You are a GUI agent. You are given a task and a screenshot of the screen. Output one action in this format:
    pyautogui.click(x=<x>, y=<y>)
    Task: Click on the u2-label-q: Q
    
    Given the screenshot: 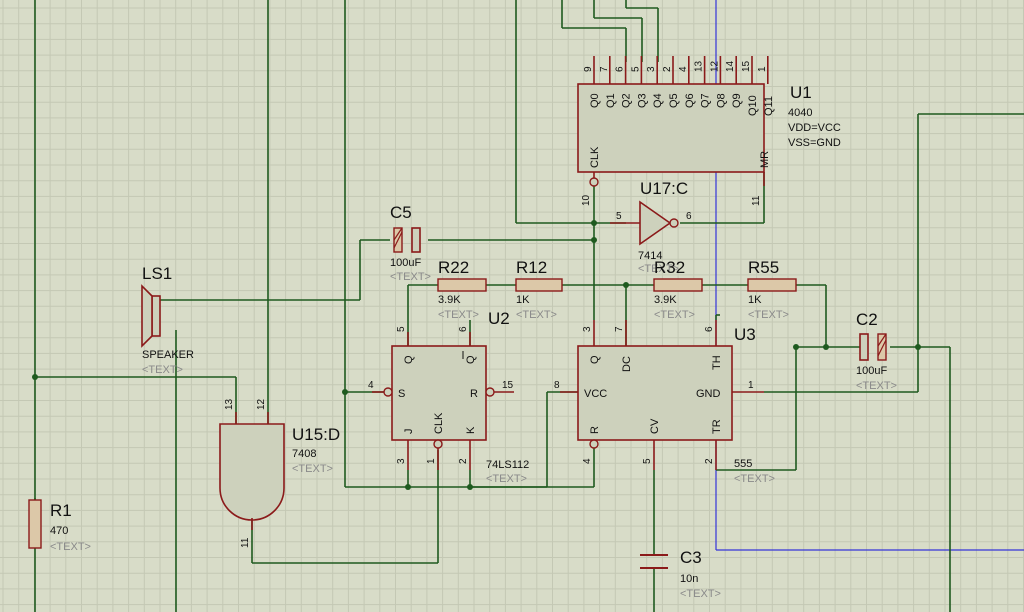 What is the action you would take?
    pyautogui.click(x=409, y=359)
    